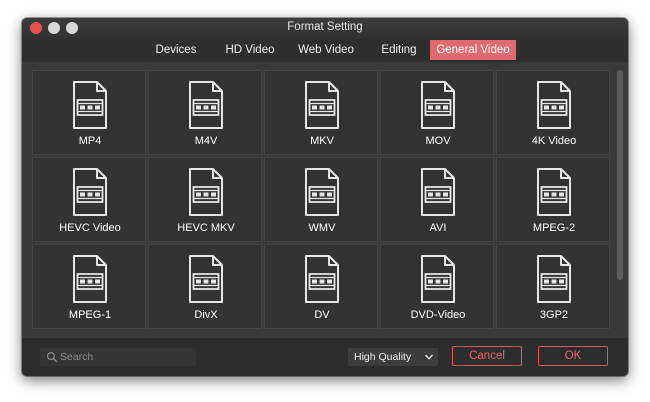  I want to click on format-label: HEVC MKV, so click(206, 228).